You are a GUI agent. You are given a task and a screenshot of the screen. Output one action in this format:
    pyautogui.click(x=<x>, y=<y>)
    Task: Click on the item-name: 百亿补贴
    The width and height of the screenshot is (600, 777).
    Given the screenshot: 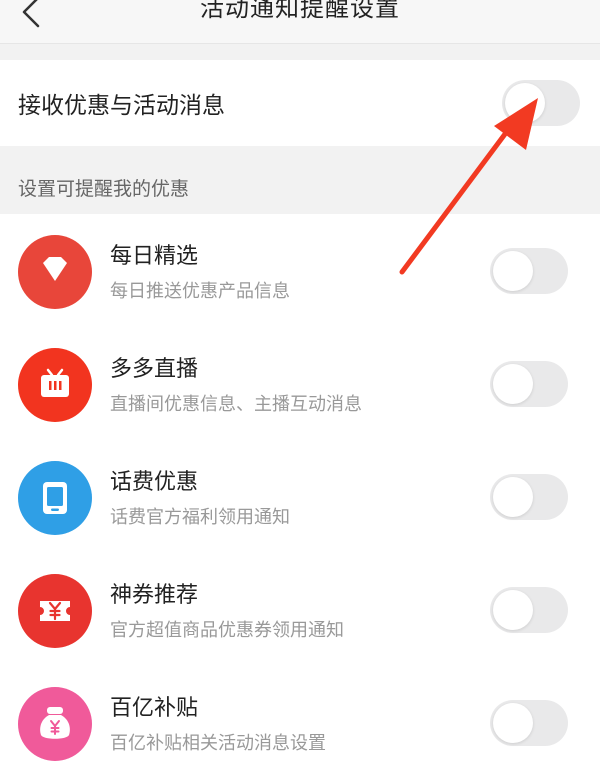 What is the action you would take?
    pyautogui.click(x=154, y=708)
    